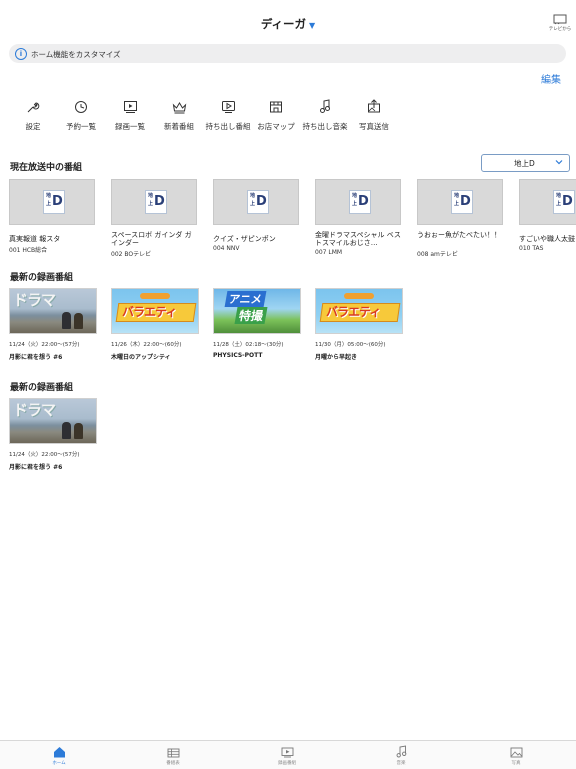 This screenshot has width=576, height=769. I want to click on recording-title: 木曜日のアップシティ, so click(141, 357).